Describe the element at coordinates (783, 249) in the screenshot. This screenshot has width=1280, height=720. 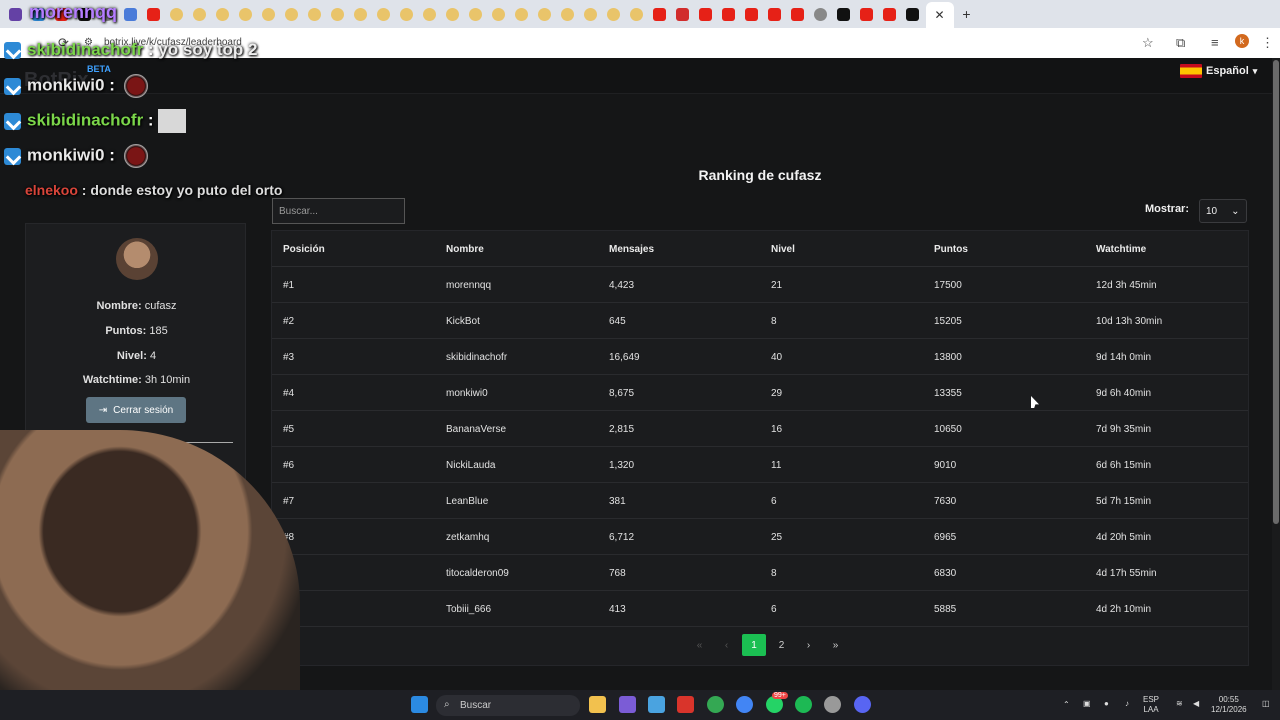
I see `column-header-level: Nivel` at that location.